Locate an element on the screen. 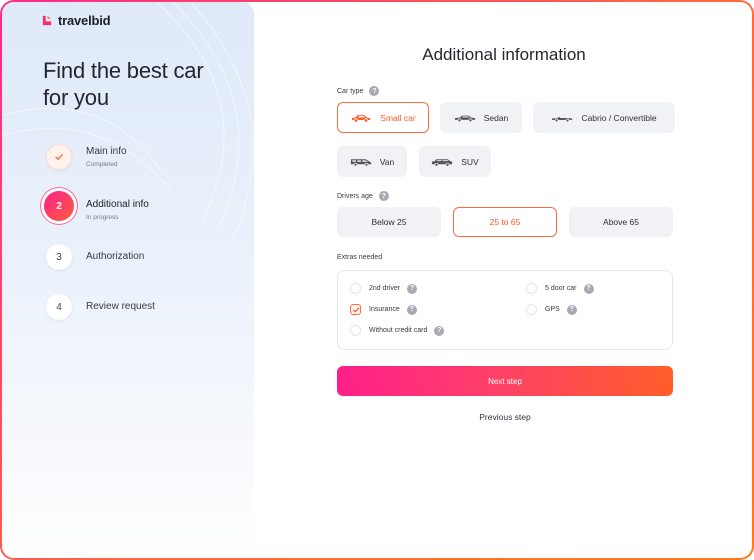 Image resolution: width=754 pixels, height=560 pixels. brand-logo: travelbid is located at coordinates (76, 20).